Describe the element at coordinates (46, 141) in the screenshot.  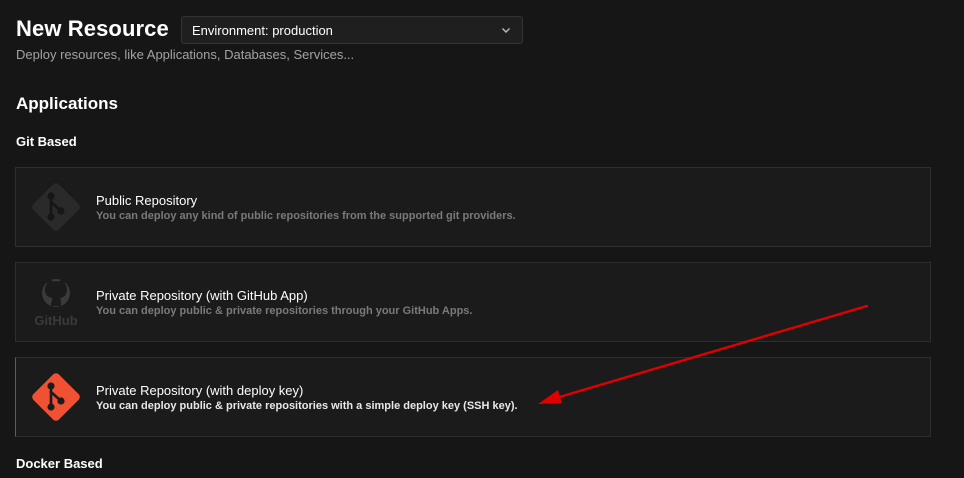
I see `group-title-git-based: Git Based` at that location.